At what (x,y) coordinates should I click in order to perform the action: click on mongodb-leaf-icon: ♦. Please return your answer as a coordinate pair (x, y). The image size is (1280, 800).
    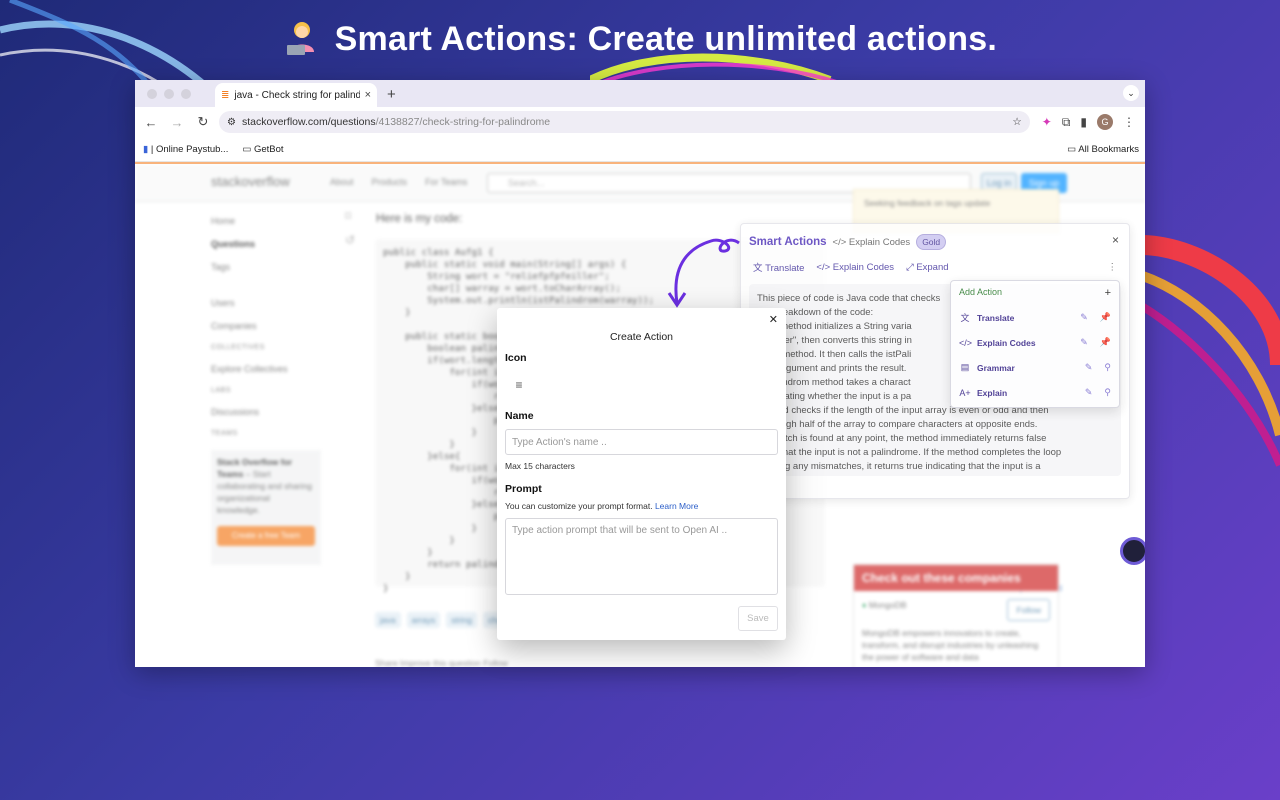
    Looking at the image, I should click on (864, 605).